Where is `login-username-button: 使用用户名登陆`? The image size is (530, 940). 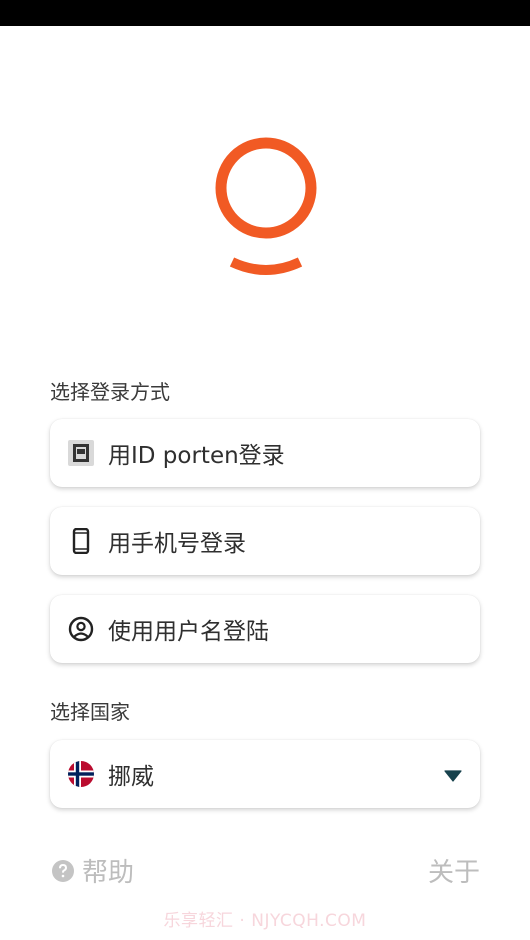
login-username-button: 使用用户名登陆 is located at coordinates (265, 629).